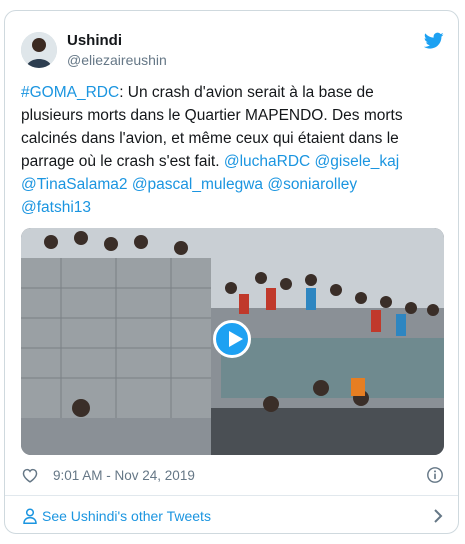 The width and height of the screenshot is (465, 544). I want to click on see-other-tweets-link: See Ushindi's other Tweets, so click(232, 516).